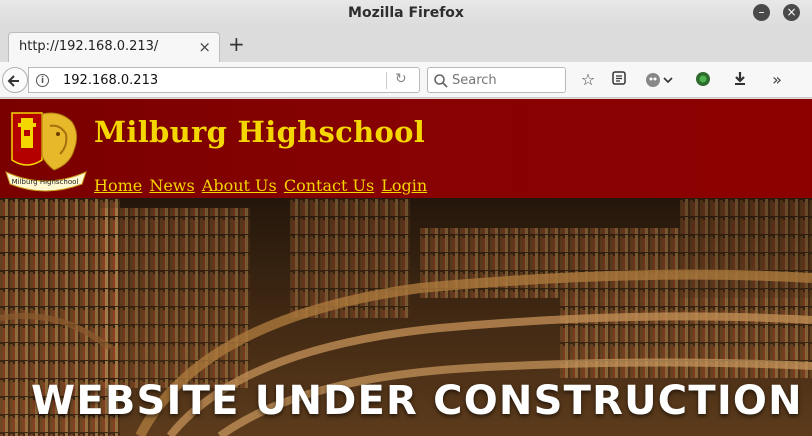  What do you see at coordinates (45, 151) in the screenshot?
I see `school-crest-logo: Milburg Highschool` at bounding box center [45, 151].